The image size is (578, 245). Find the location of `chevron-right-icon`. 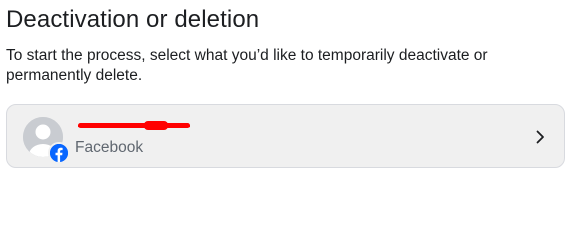

chevron-right-icon is located at coordinates (540, 137).